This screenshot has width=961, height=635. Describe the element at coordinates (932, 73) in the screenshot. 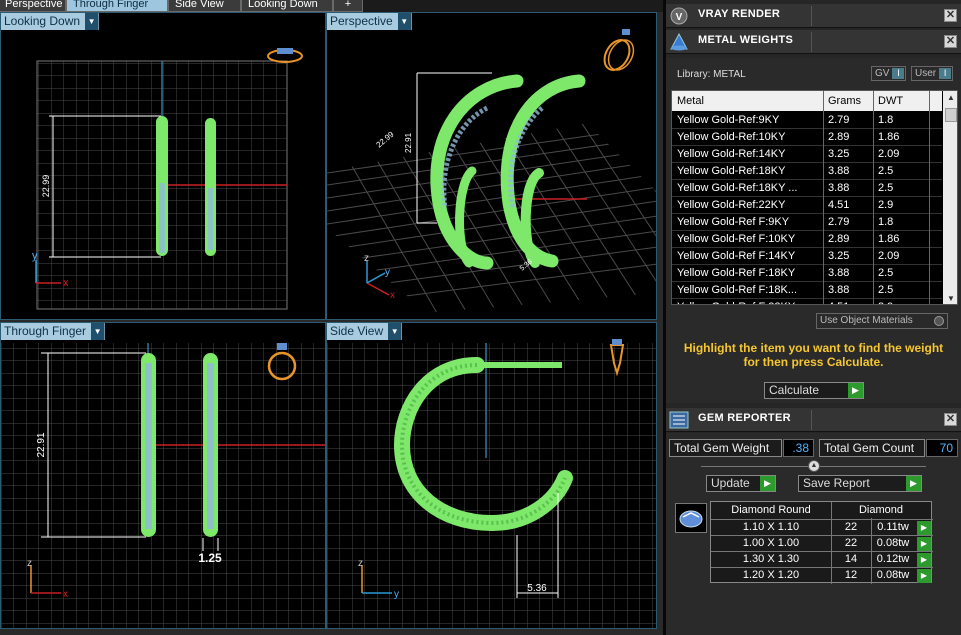

I see `user-toggle: User I` at that location.